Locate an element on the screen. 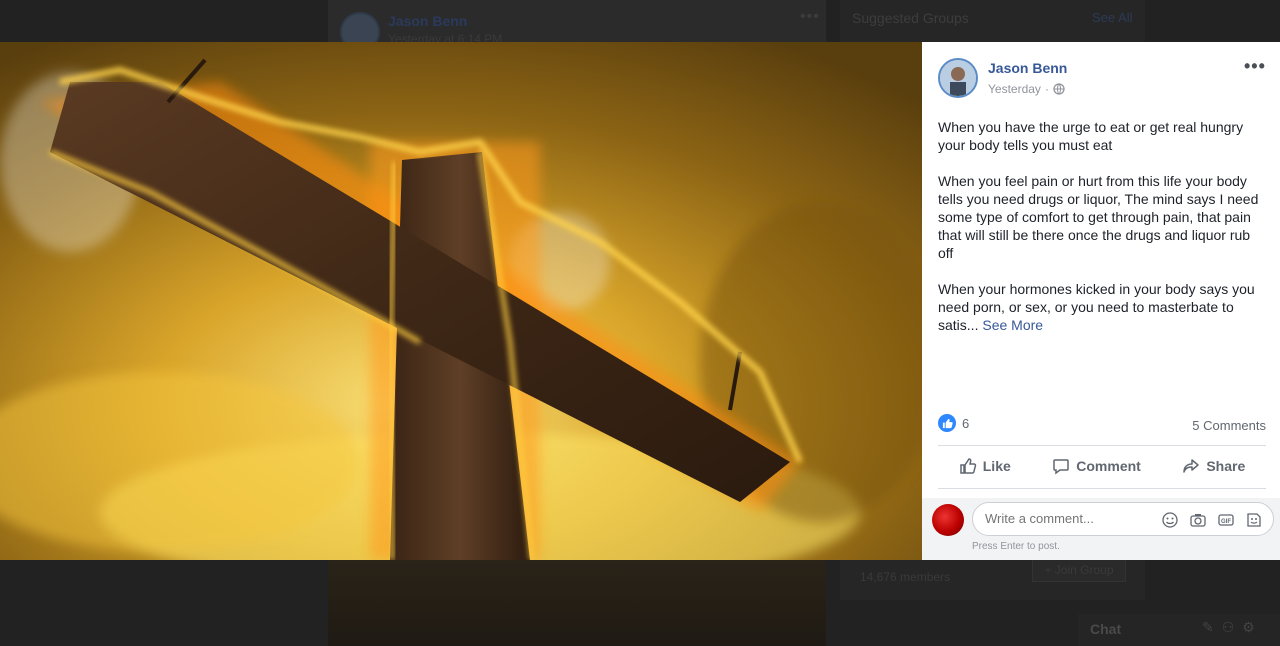 This screenshot has height=646, width=1280. background-photo is located at coordinates (577, 603).